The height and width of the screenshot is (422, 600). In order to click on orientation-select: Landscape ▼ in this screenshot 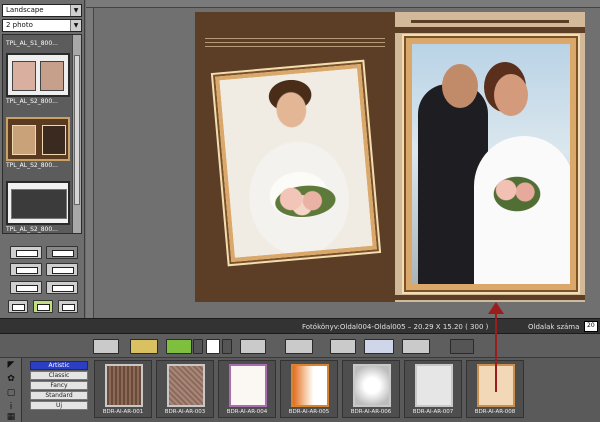, I will do `click(42, 10)`.